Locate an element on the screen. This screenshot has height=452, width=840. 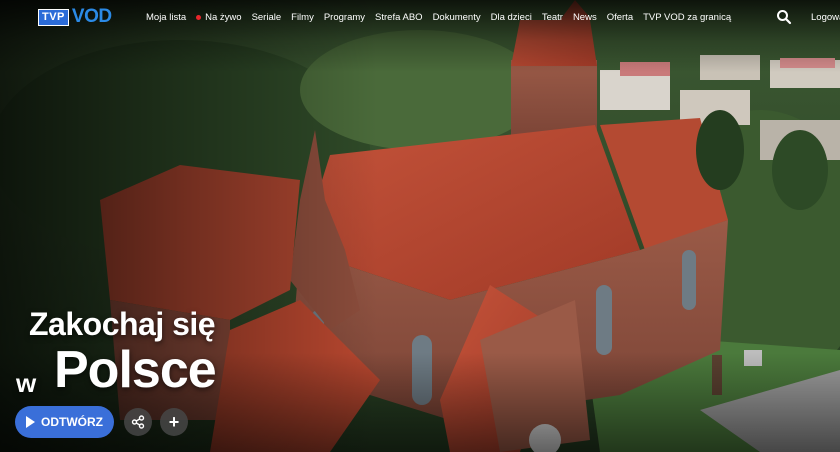
share-icon is located at coordinates (138, 422).